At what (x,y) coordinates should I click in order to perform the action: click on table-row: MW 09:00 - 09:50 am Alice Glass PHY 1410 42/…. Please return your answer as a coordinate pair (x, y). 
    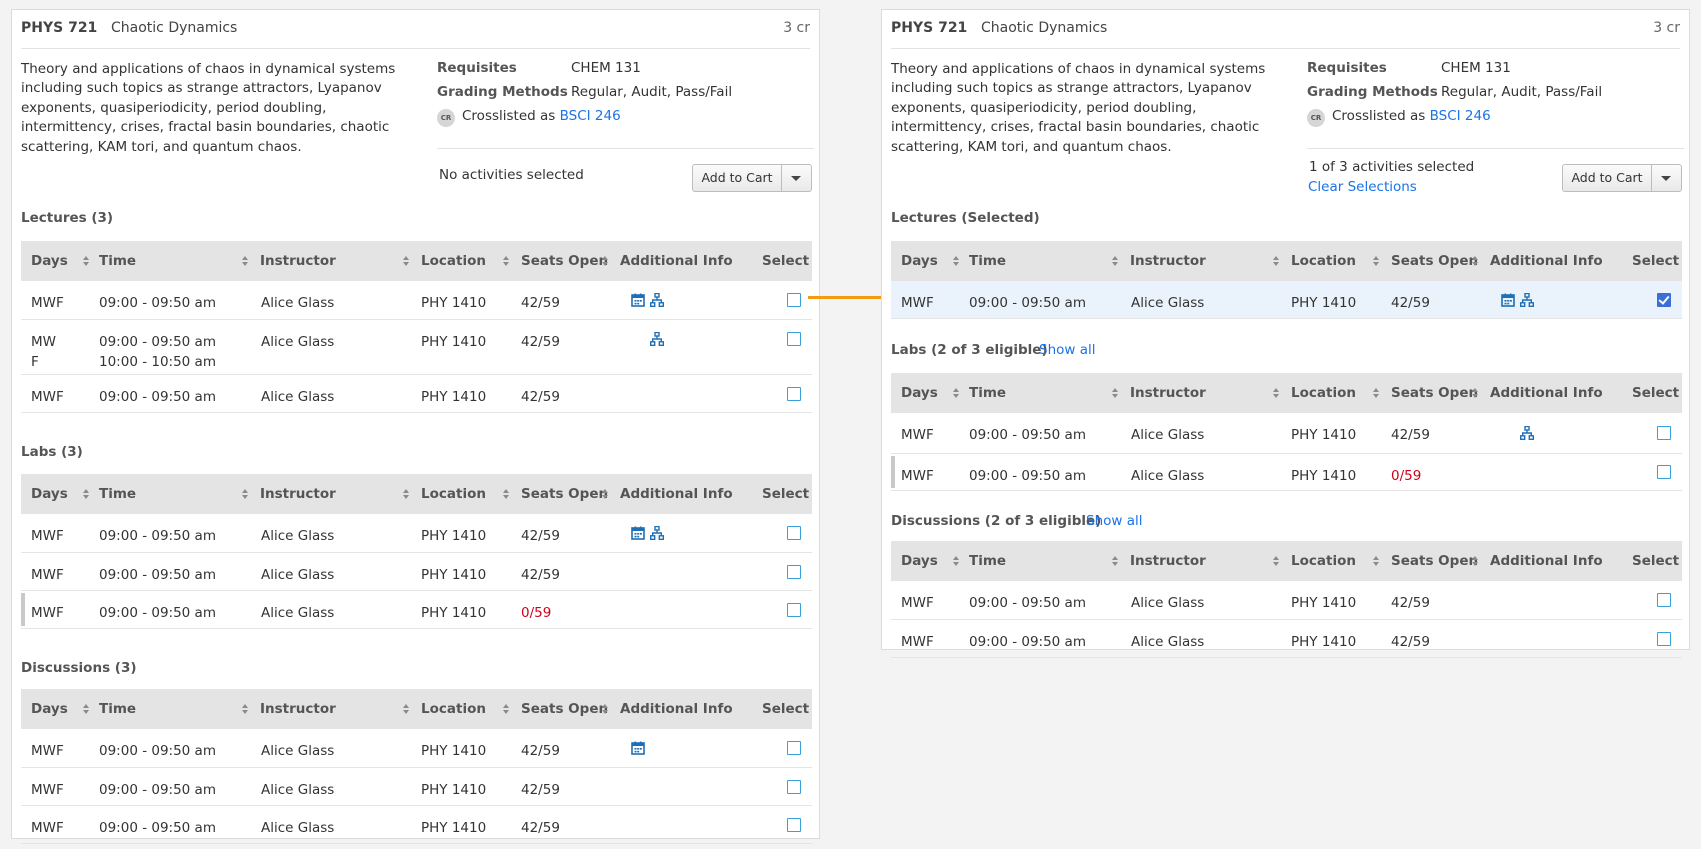
    Looking at the image, I should click on (416, 347).